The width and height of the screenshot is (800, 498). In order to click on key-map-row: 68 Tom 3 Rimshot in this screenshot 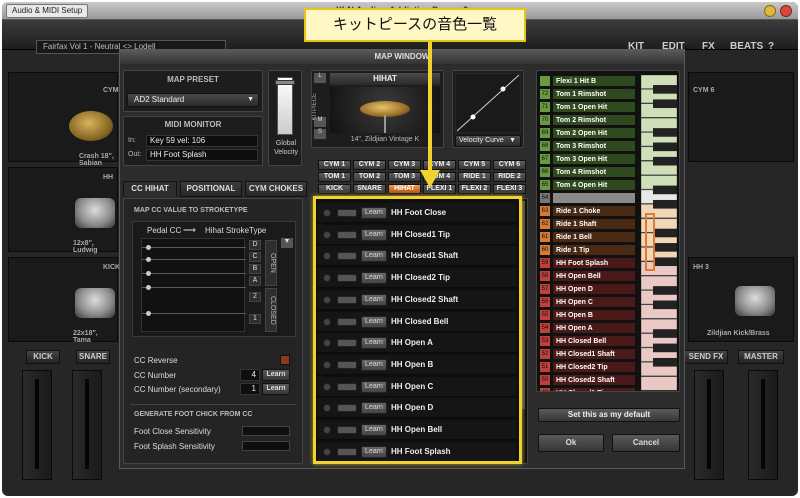, I will do `click(590, 146)`.